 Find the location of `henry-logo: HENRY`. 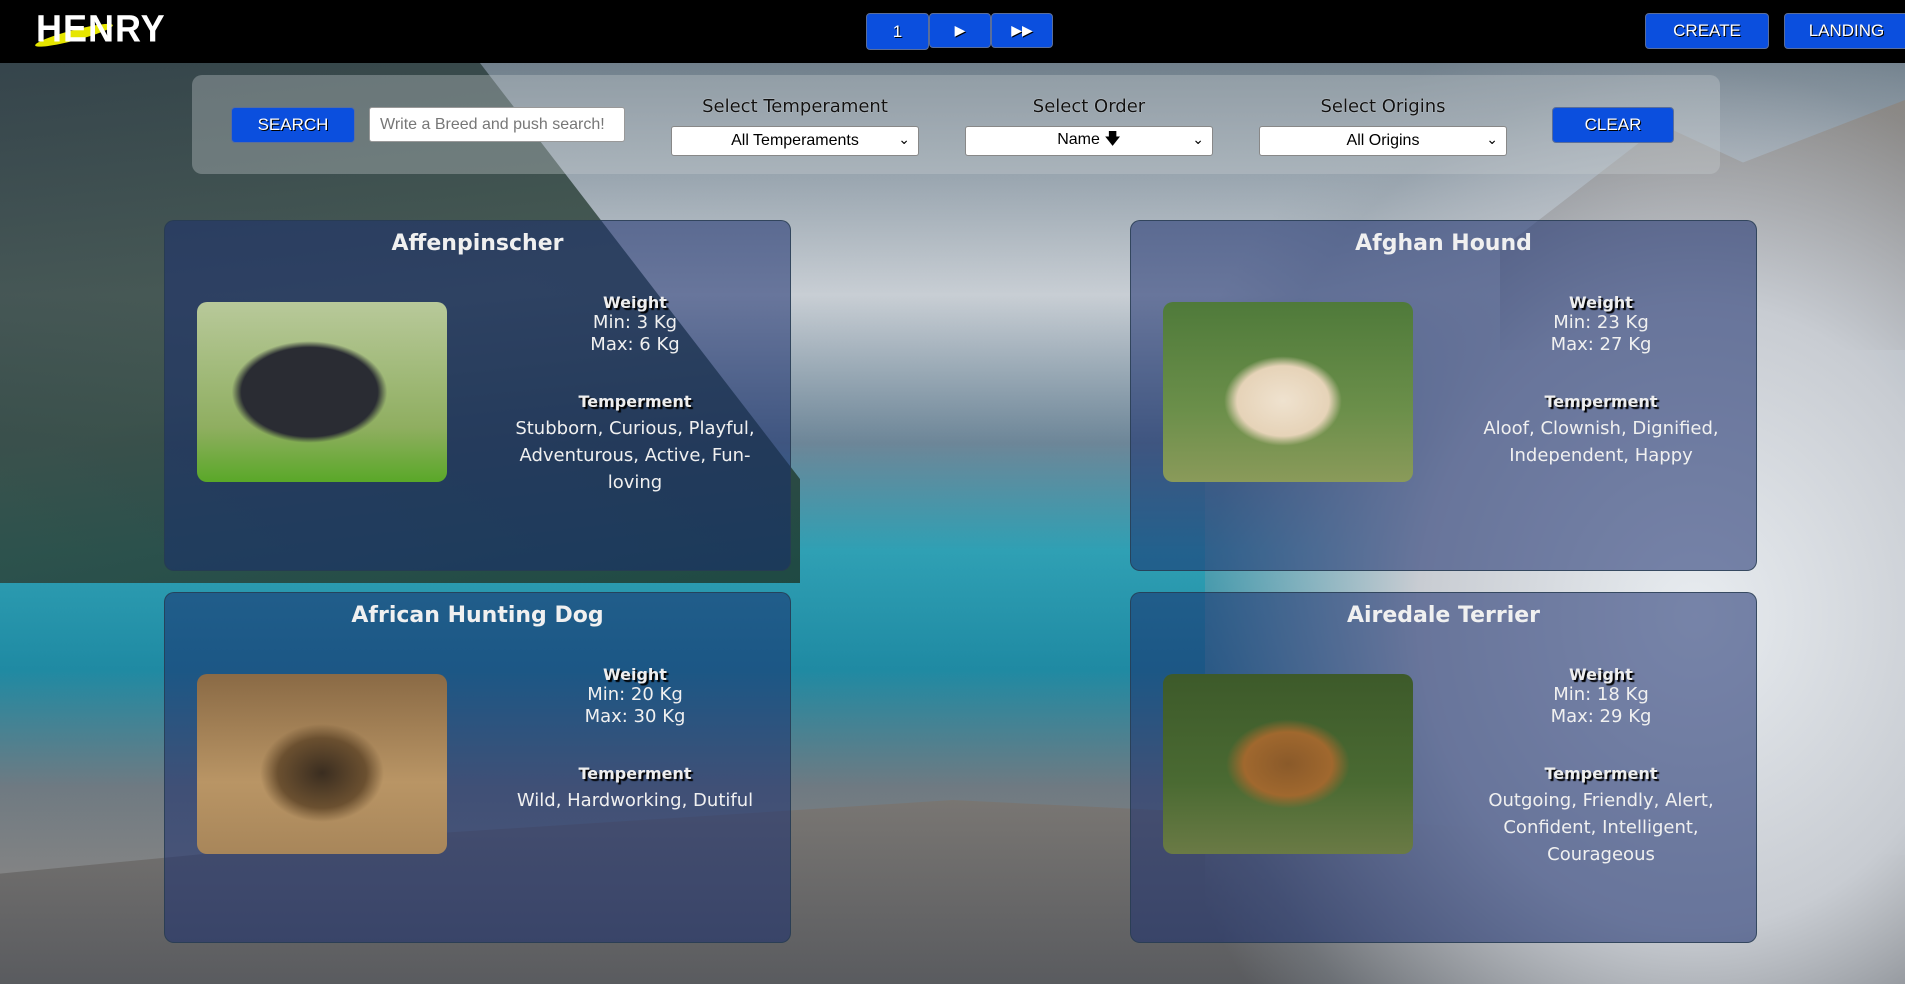

henry-logo: HENRY is located at coordinates (99, 29).